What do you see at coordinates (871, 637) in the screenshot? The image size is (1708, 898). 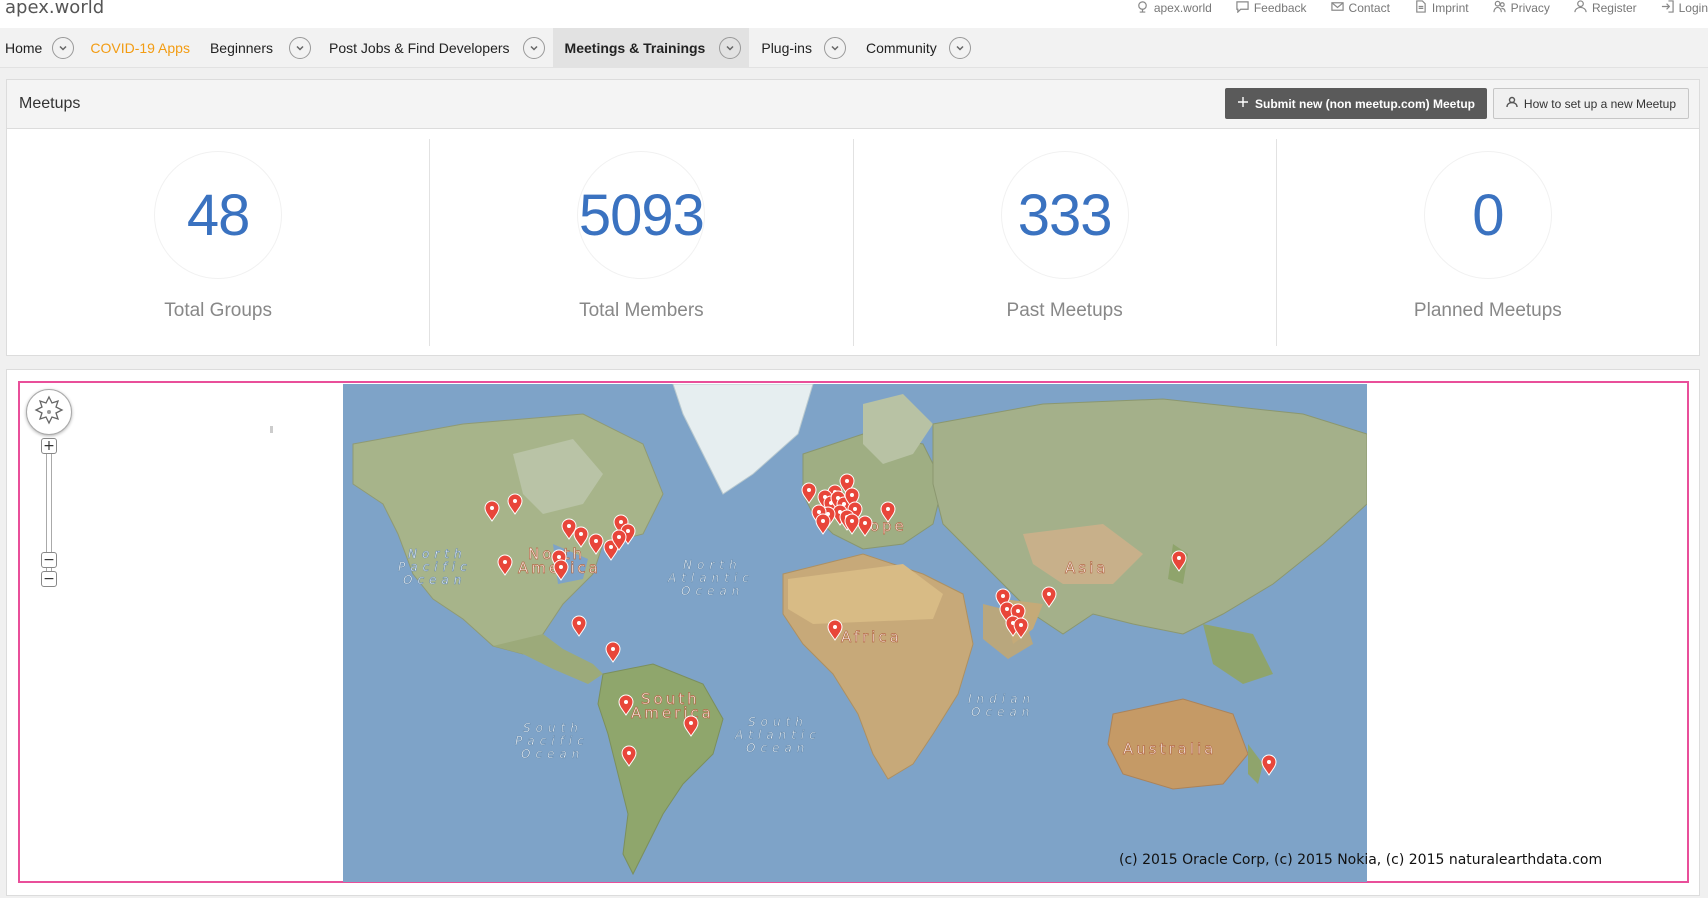 I see `map-label: Africa` at bounding box center [871, 637].